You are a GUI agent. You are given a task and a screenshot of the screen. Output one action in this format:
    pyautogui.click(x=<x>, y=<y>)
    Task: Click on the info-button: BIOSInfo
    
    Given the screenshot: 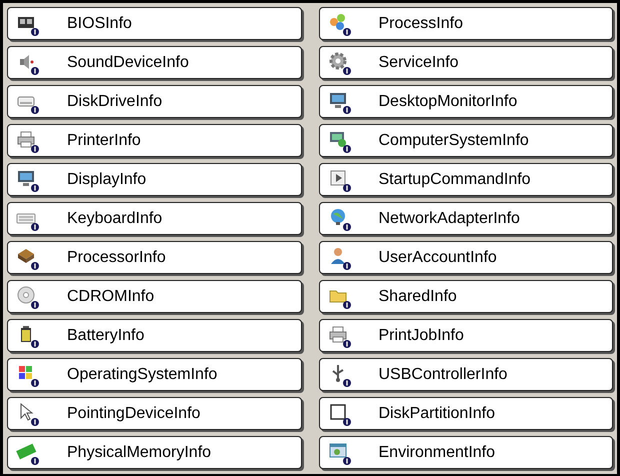 What is the action you would take?
    pyautogui.click(x=154, y=23)
    